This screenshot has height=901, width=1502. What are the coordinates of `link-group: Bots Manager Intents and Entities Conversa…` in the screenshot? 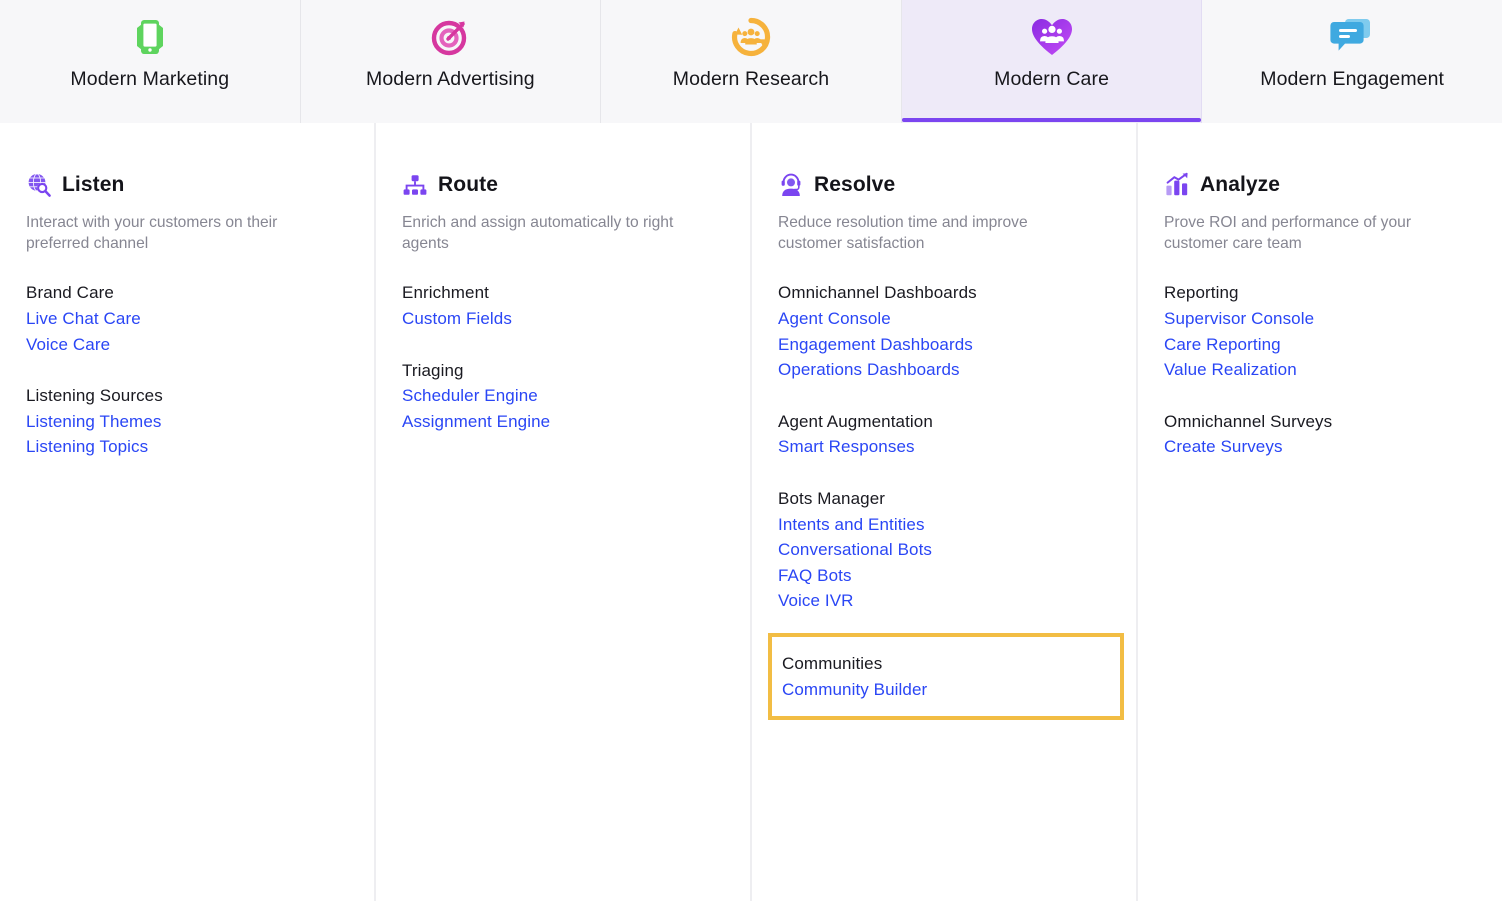 It's located at (946, 550).